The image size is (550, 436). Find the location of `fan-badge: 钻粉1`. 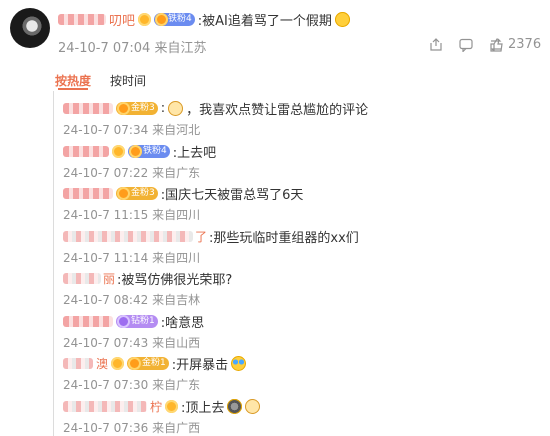

fan-badge: 钻粉1 is located at coordinates (137, 321).